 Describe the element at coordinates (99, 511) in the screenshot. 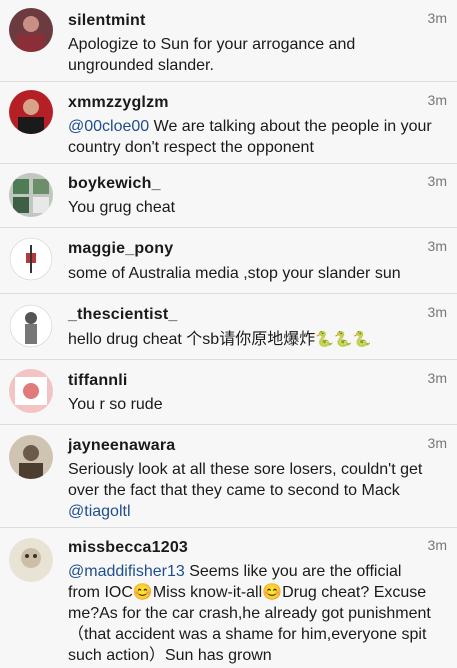

I see `mention-link: @tiagoltl` at that location.